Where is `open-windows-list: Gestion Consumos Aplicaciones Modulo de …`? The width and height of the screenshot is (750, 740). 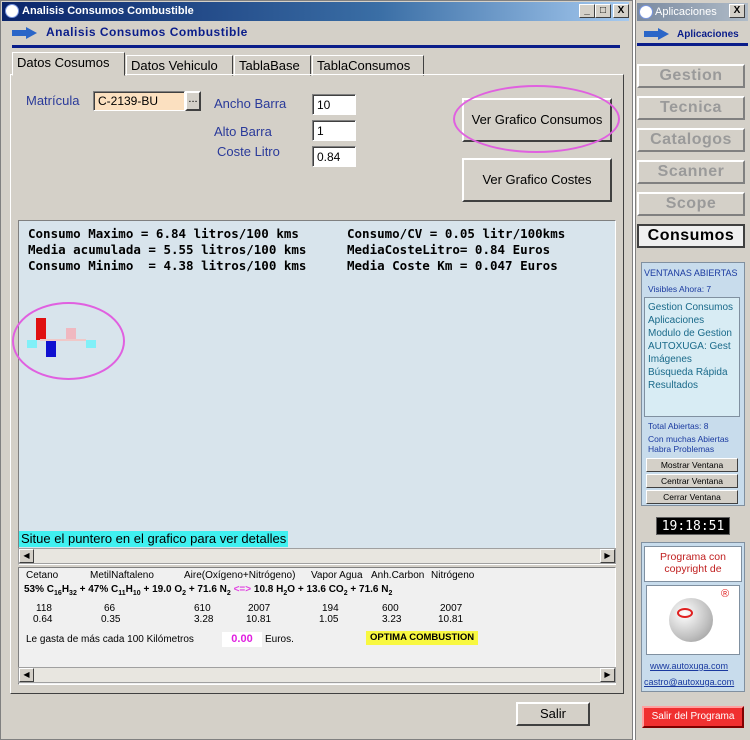 open-windows-list: Gestion Consumos Aplicaciones Modulo de … is located at coordinates (692, 357).